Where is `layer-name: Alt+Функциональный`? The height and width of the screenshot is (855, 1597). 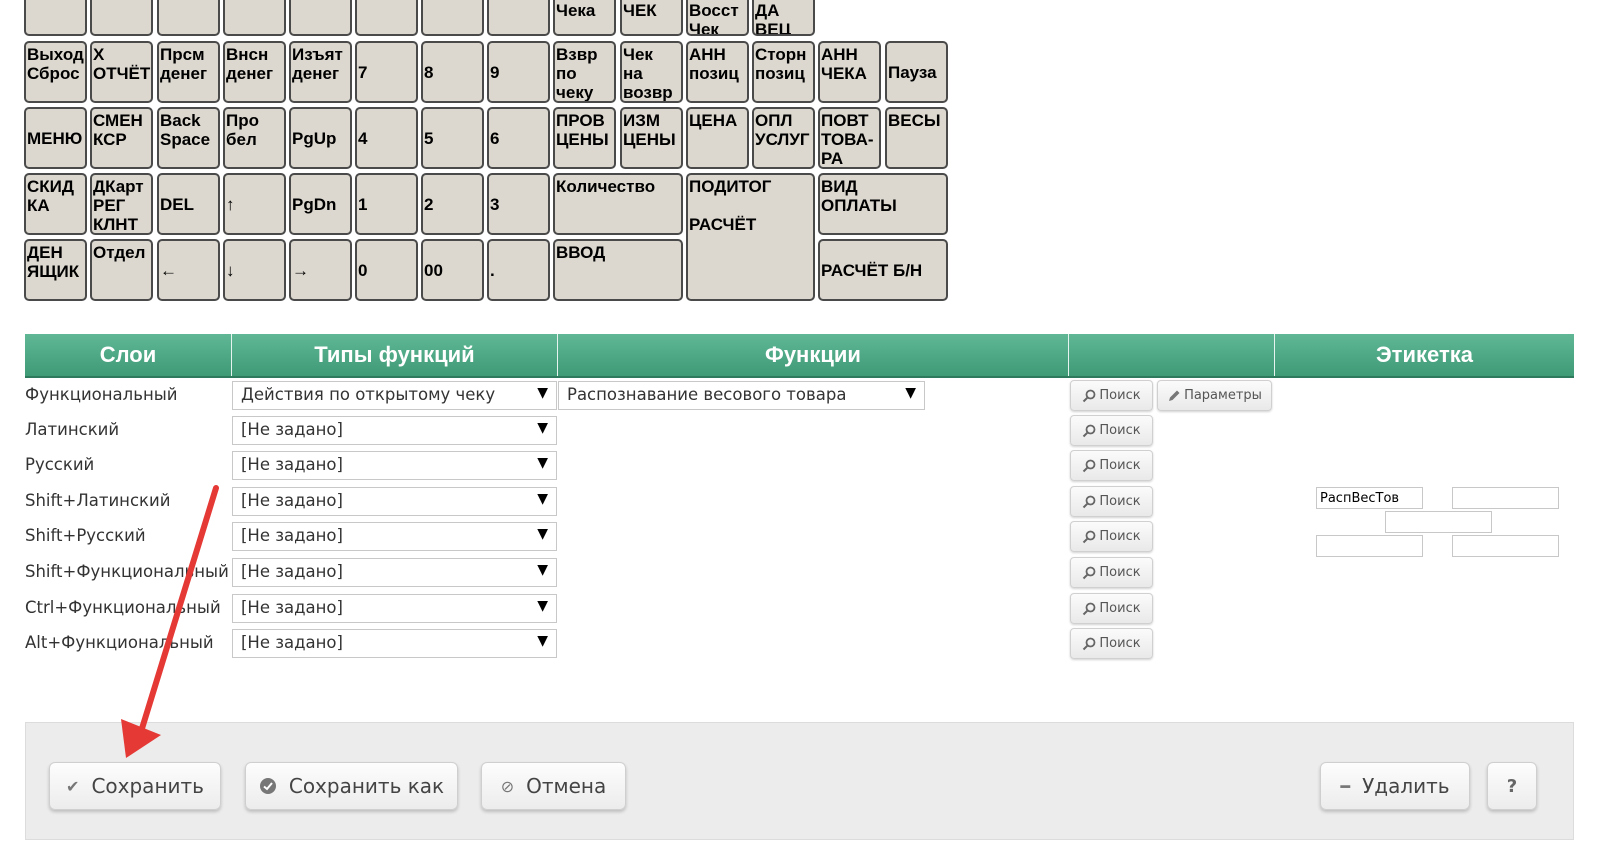 layer-name: Alt+Функциональный is located at coordinates (119, 642).